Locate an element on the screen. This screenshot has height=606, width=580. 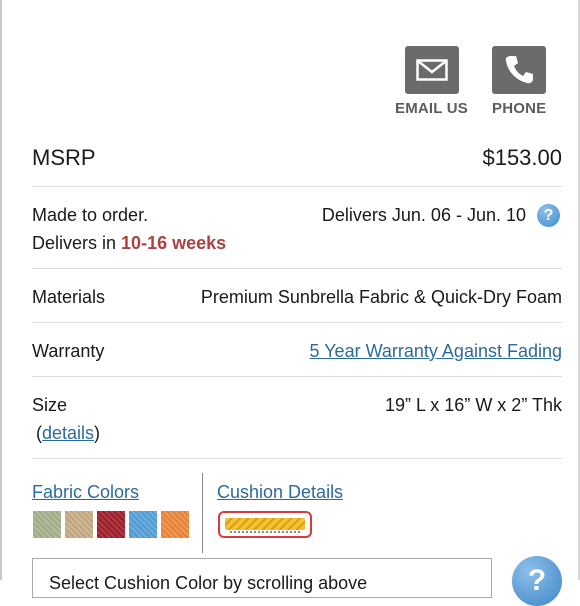
fabric-swatch-sage is located at coordinates (47, 524).